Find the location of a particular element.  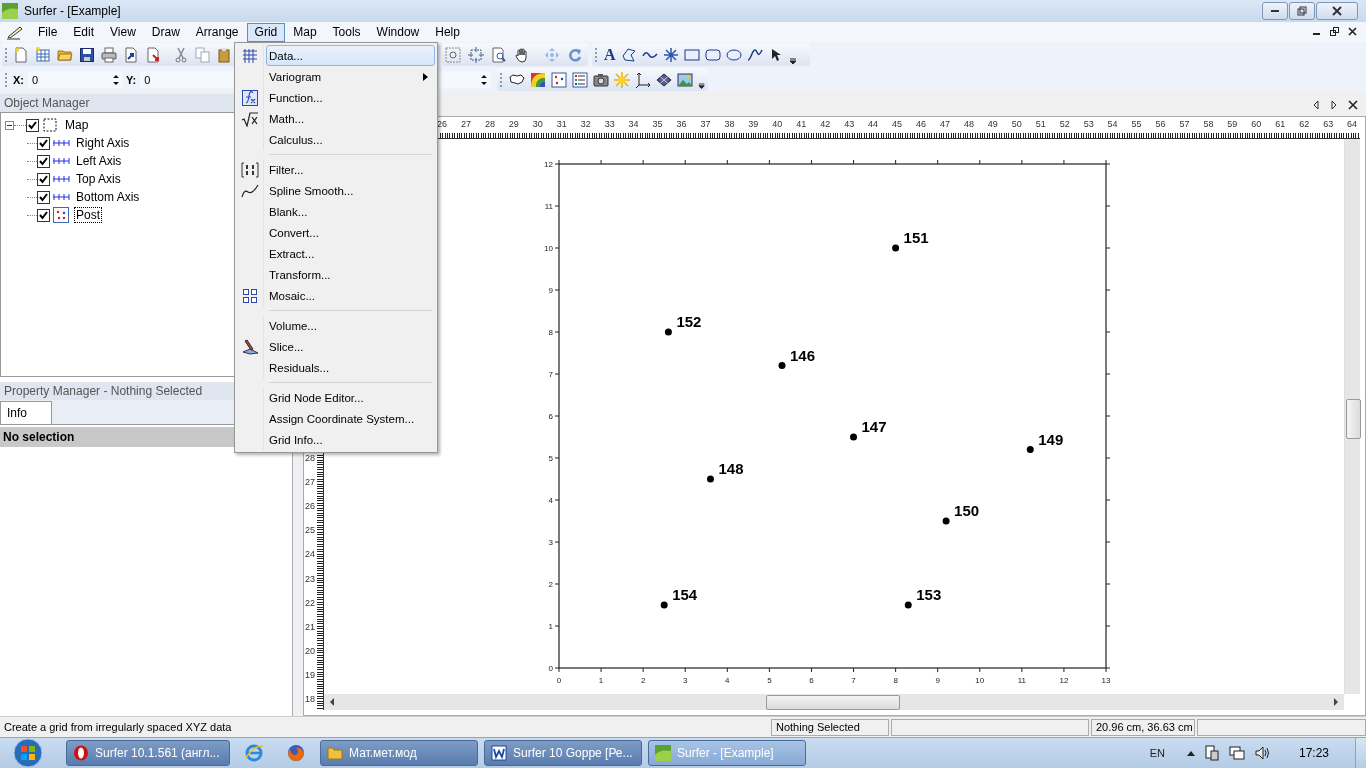

restore-icon is located at coordinates (1335, 32).